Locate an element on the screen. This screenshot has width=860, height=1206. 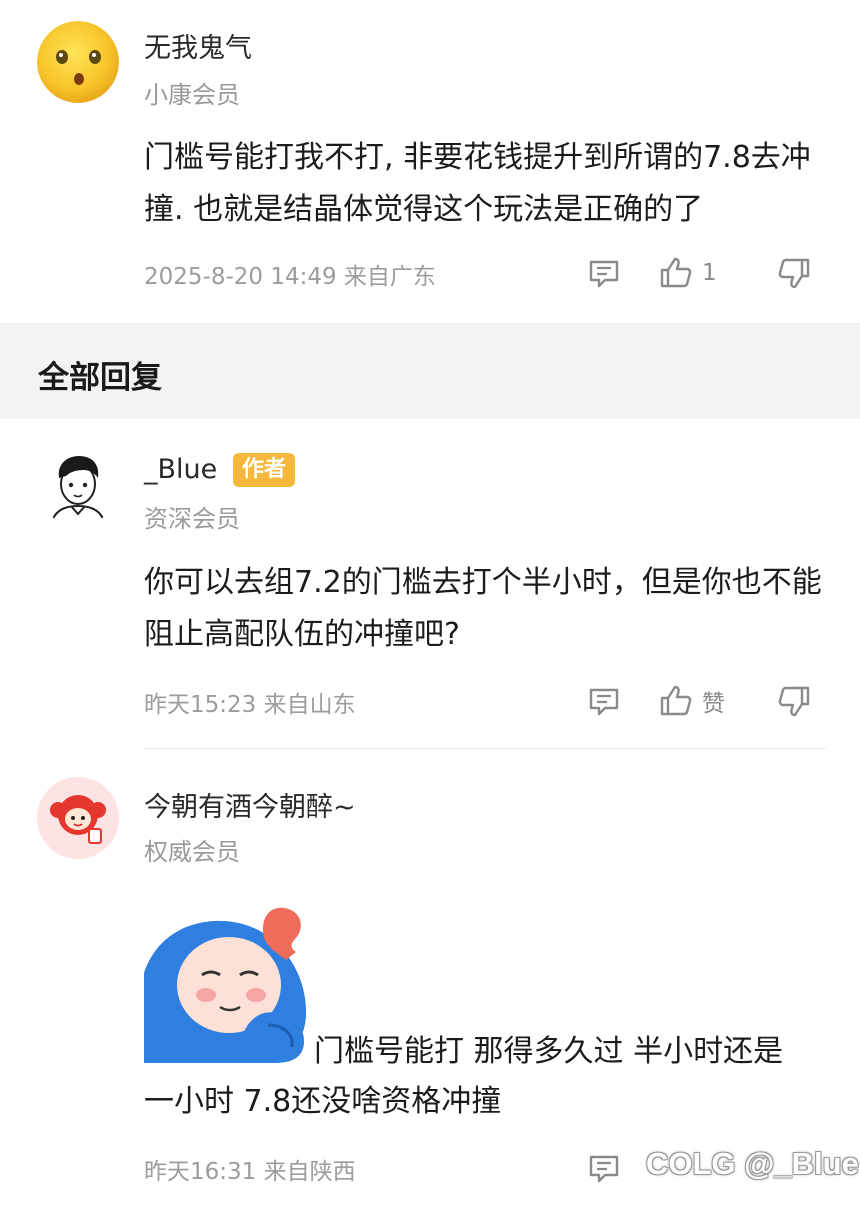
member-rank: 权威会员 is located at coordinates (192, 852).